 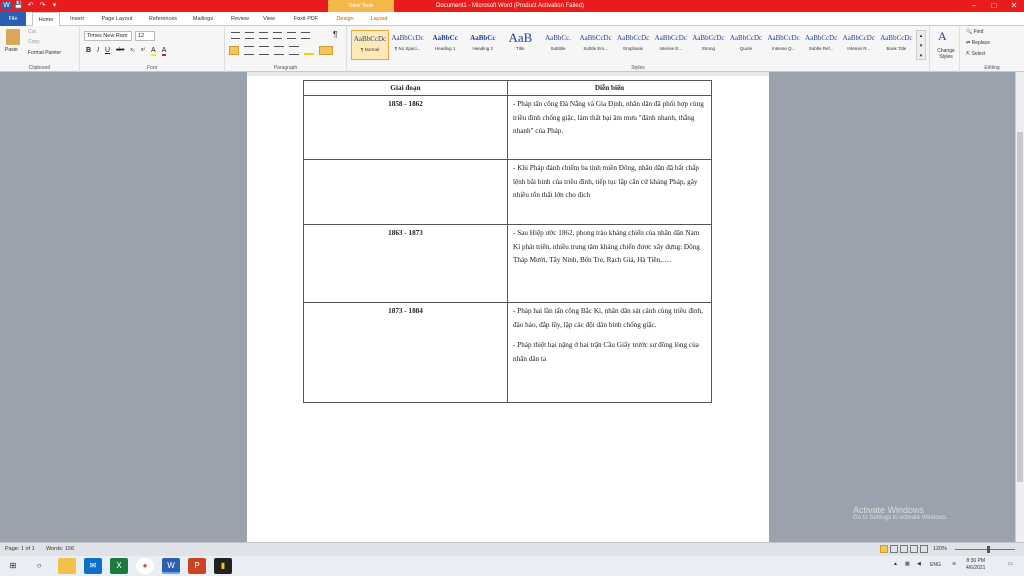 What do you see at coordinates (976, 54) in the screenshot?
I see `select-button: ⇱ Select` at bounding box center [976, 54].